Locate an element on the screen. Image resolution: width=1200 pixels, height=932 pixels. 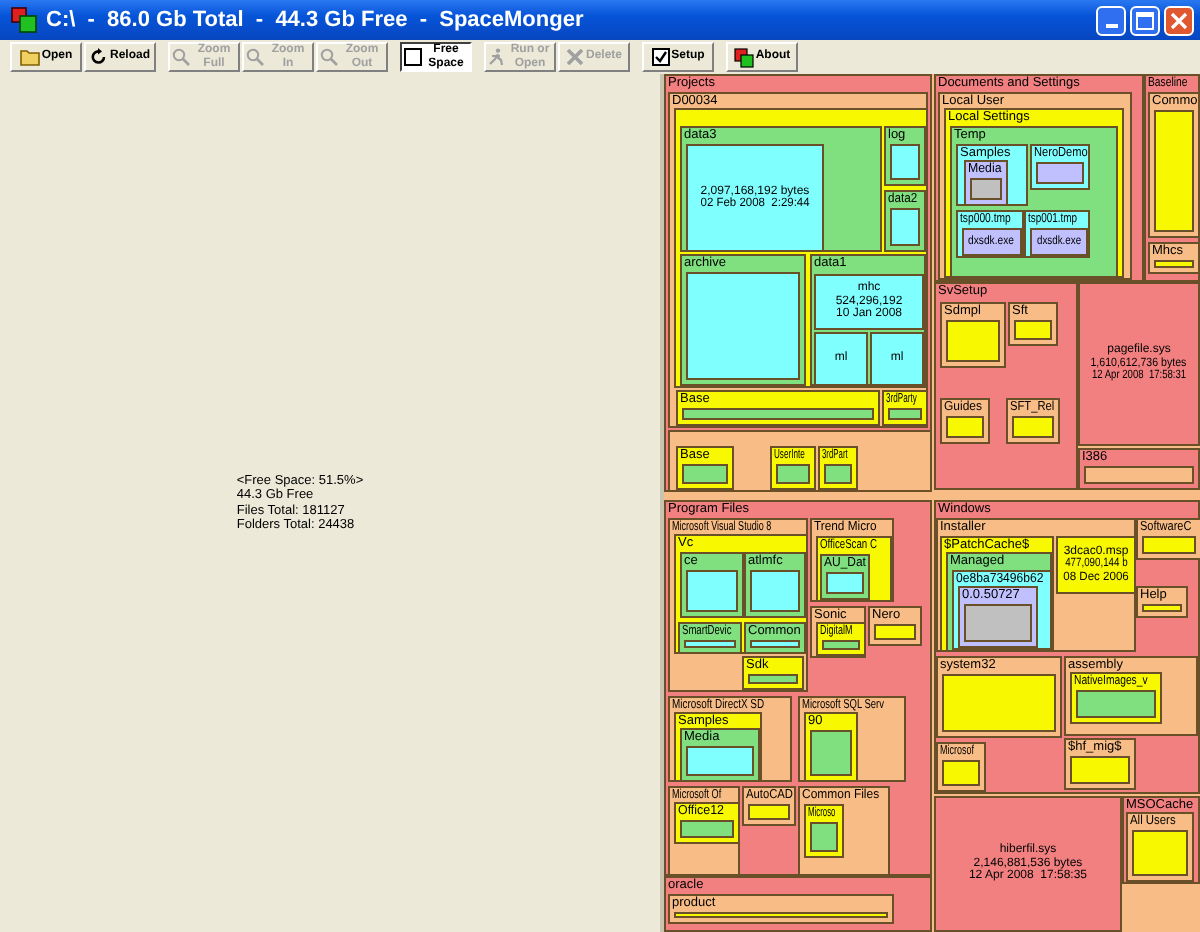
minimize-button is located at coordinates (1111, 20).